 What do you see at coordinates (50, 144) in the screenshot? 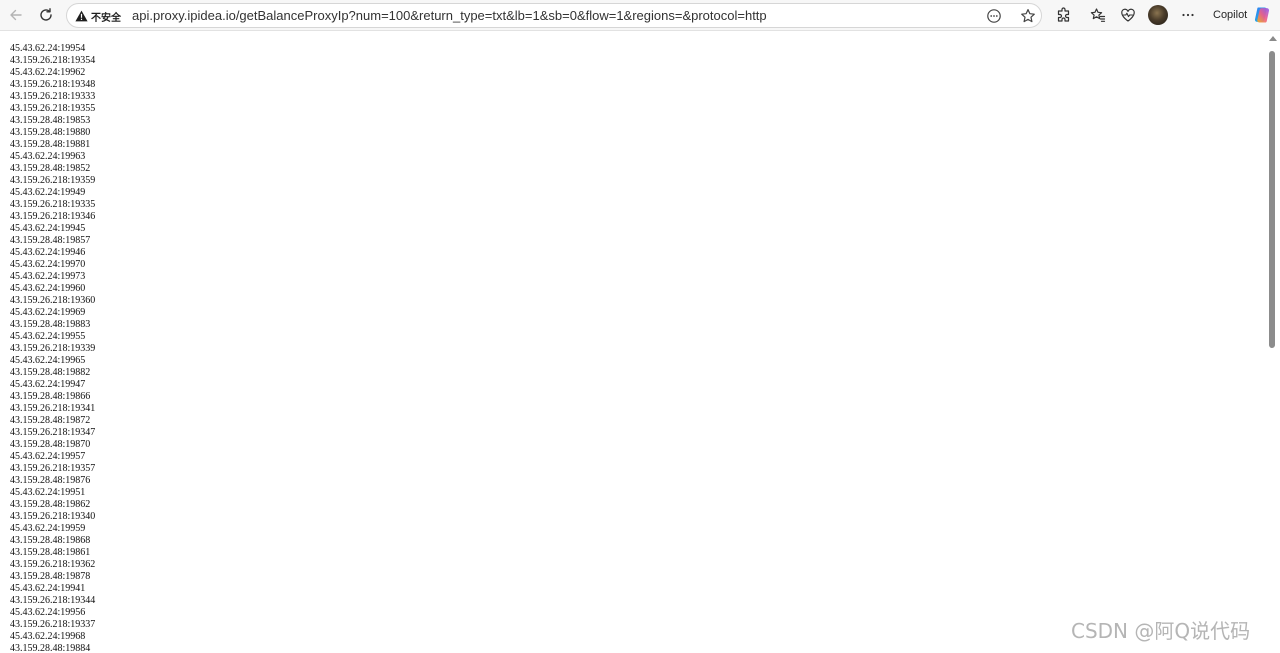
I see `proxy-entry: 43.159.28.48:19881` at bounding box center [50, 144].